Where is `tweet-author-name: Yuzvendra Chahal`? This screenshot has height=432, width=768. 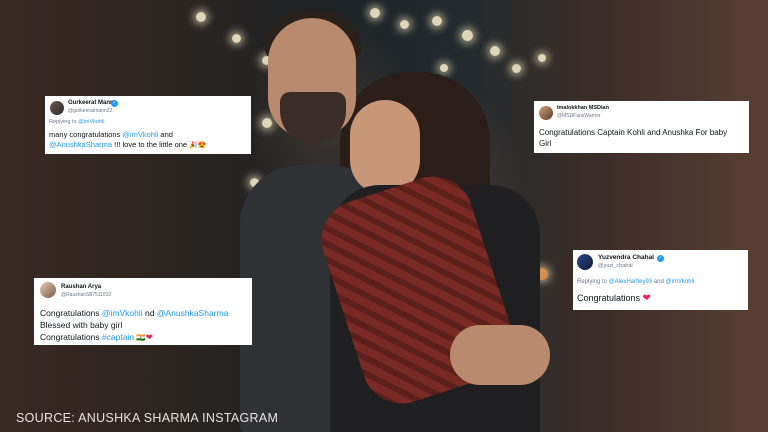 tweet-author-name: Yuzvendra Chahal is located at coordinates (626, 257).